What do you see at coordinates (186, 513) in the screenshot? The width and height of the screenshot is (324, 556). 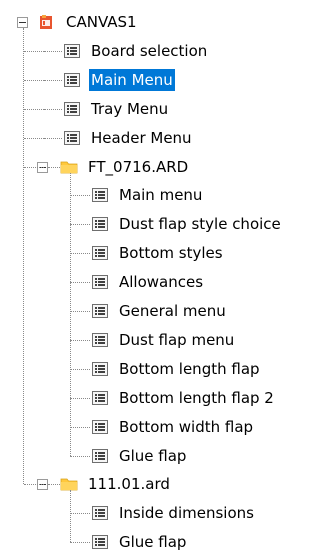 I see `tree-node-label: Inside dimensions` at bounding box center [186, 513].